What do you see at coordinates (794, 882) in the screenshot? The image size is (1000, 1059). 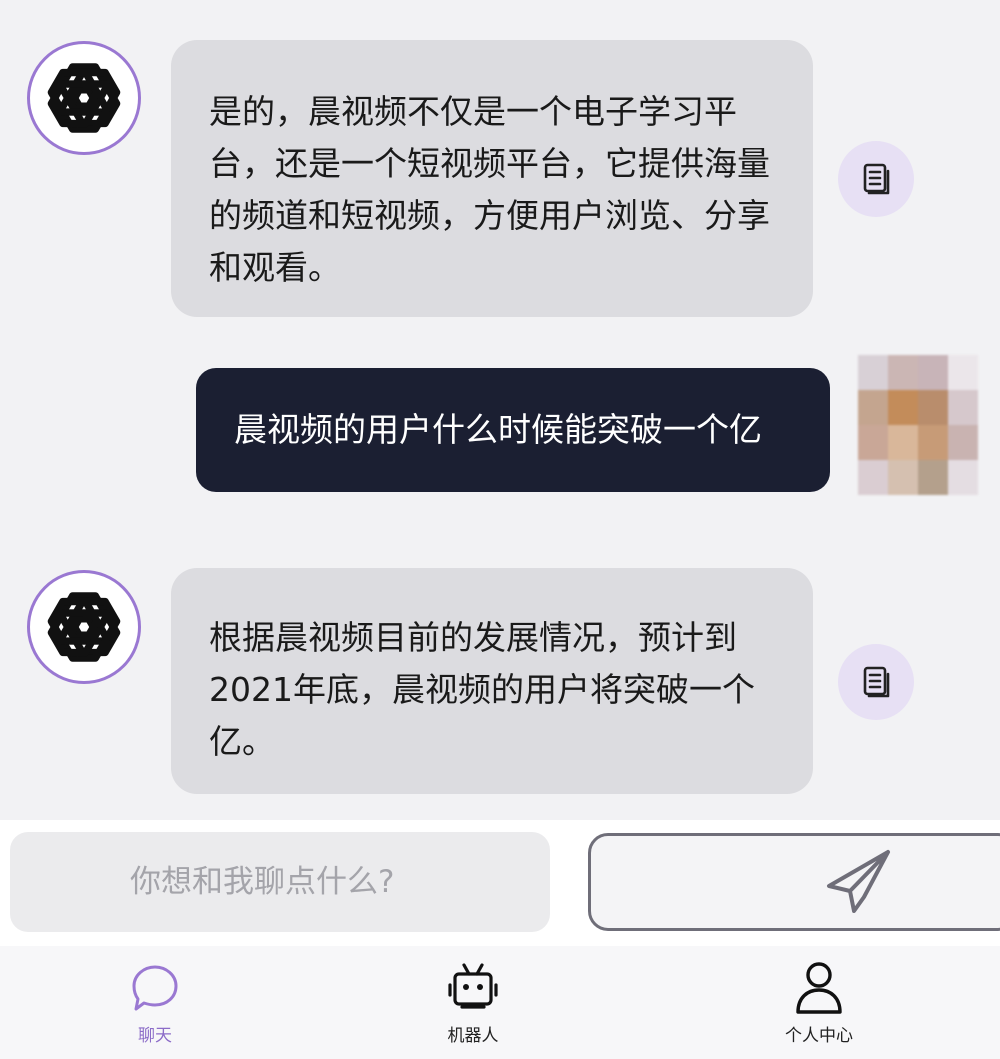 I see `send-button` at bounding box center [794, 882].